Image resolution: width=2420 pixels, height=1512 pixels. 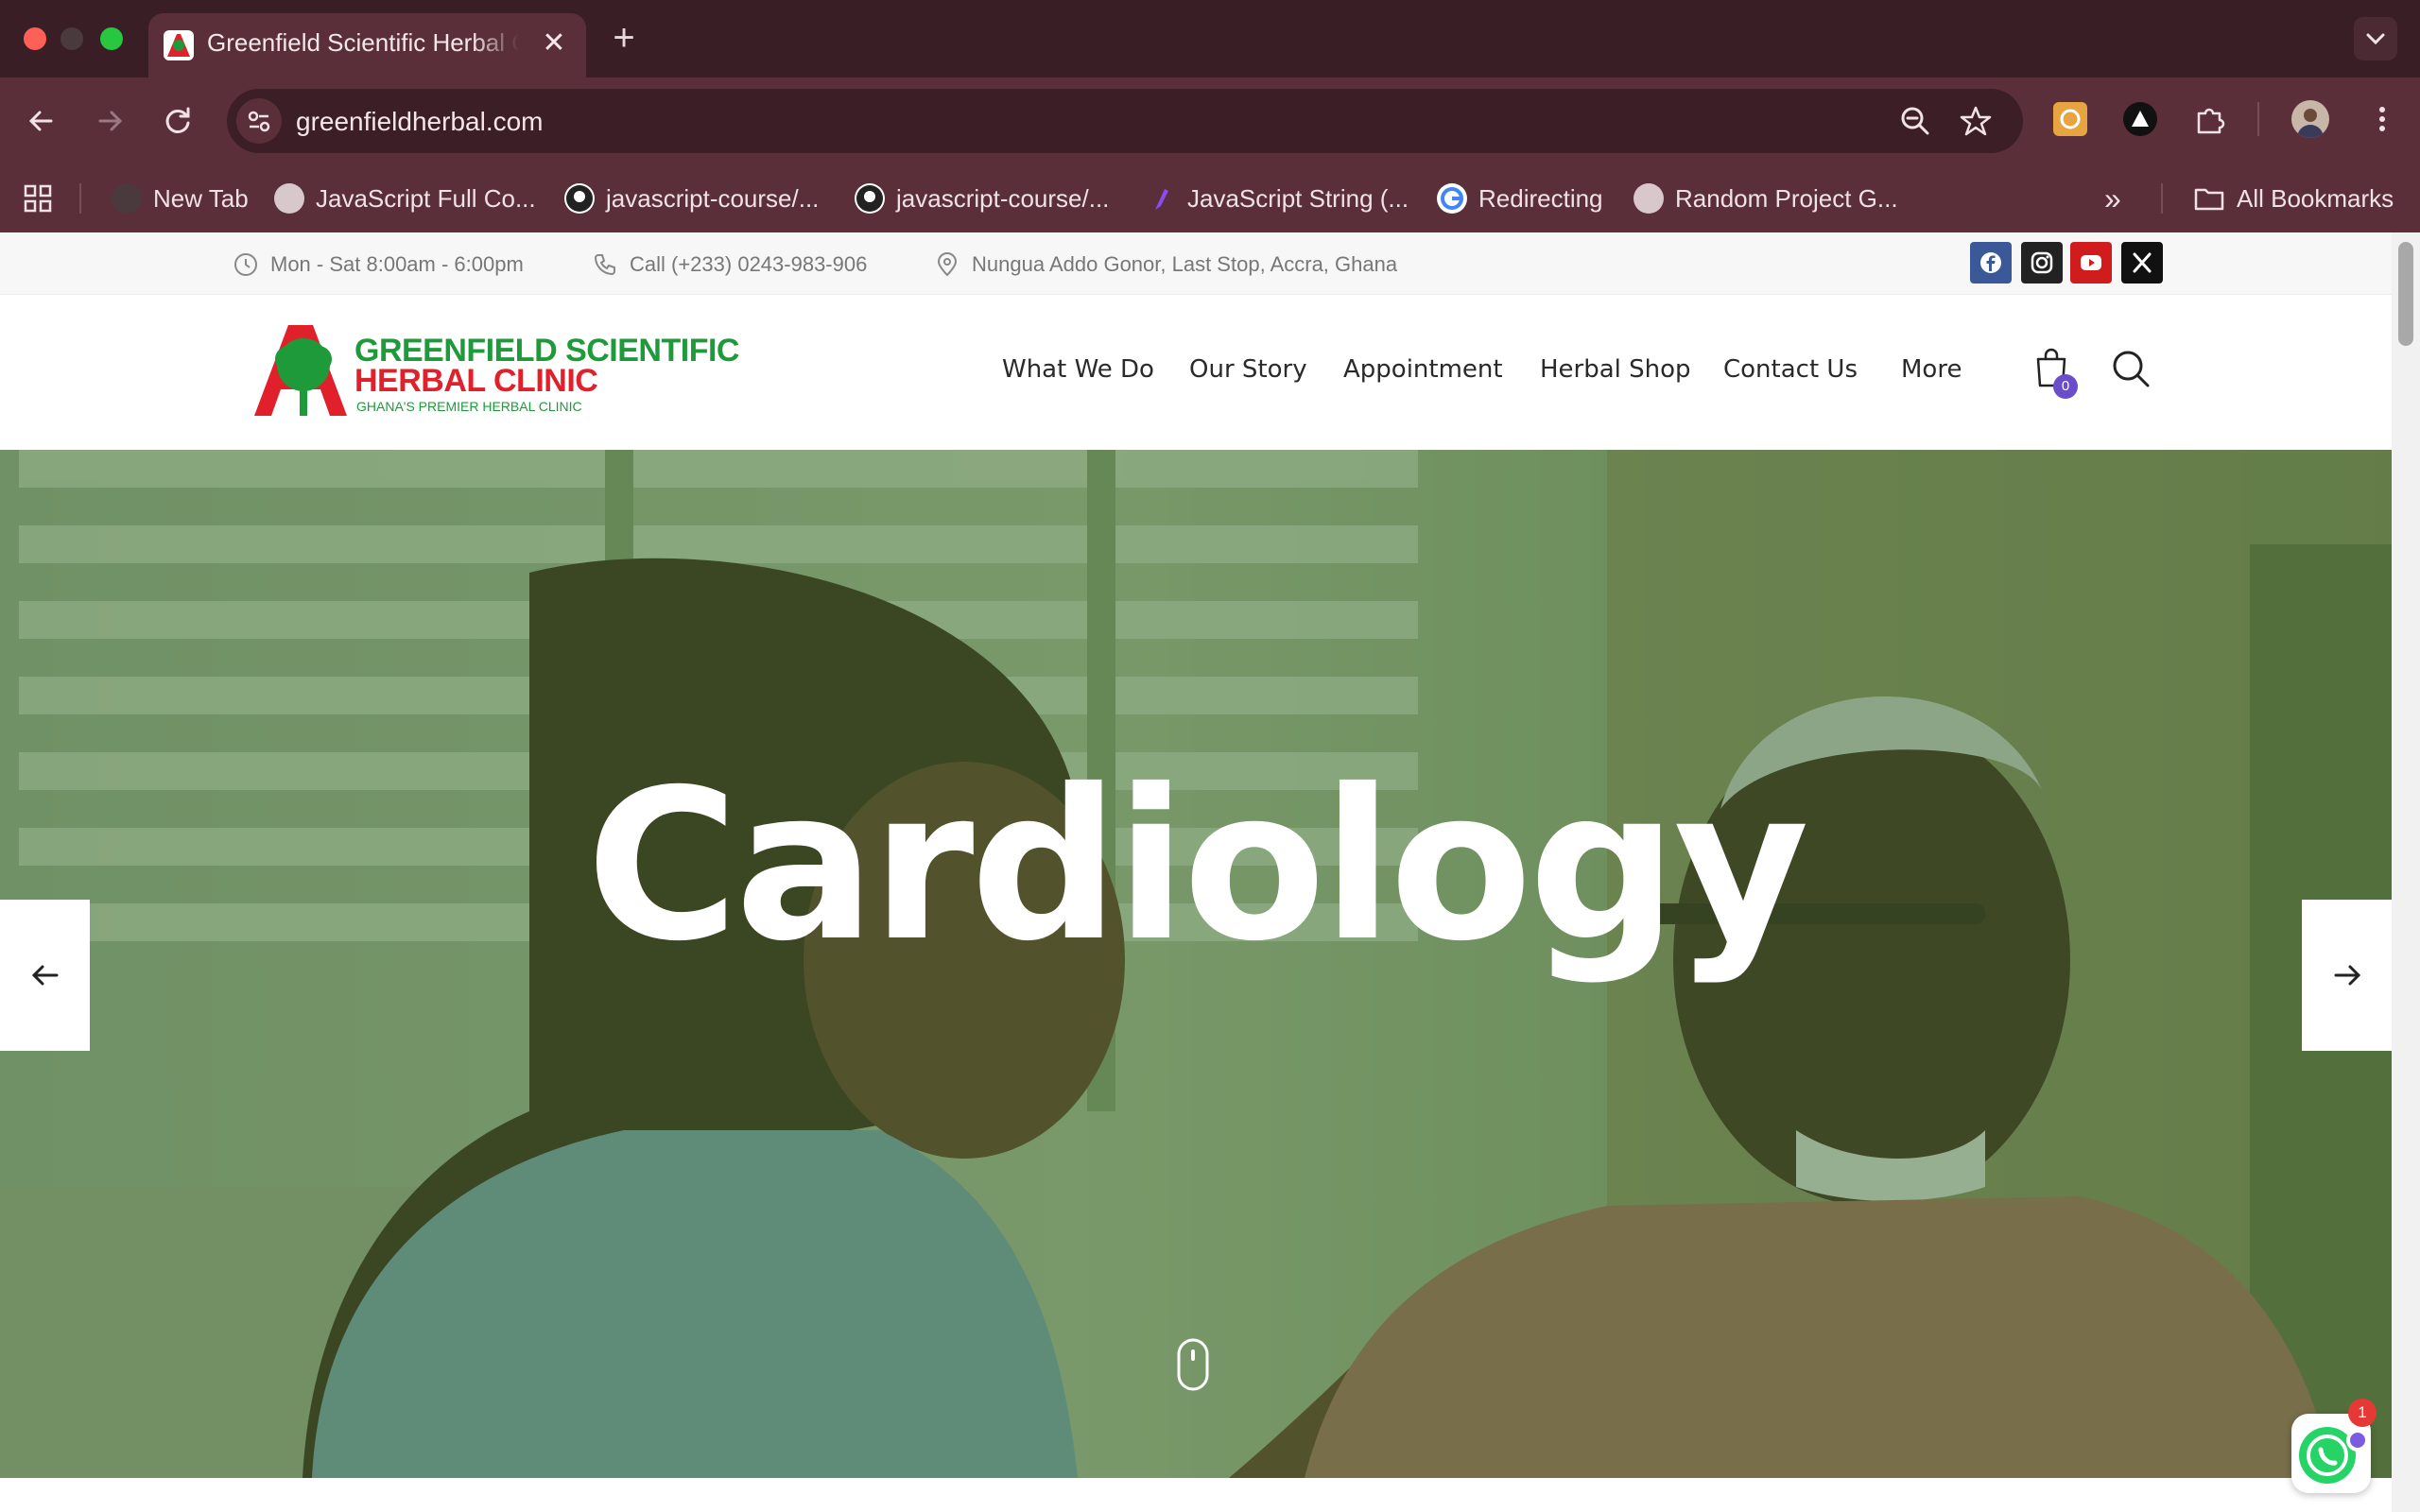 I want to click on forward-button, so click(x=109, y=121).